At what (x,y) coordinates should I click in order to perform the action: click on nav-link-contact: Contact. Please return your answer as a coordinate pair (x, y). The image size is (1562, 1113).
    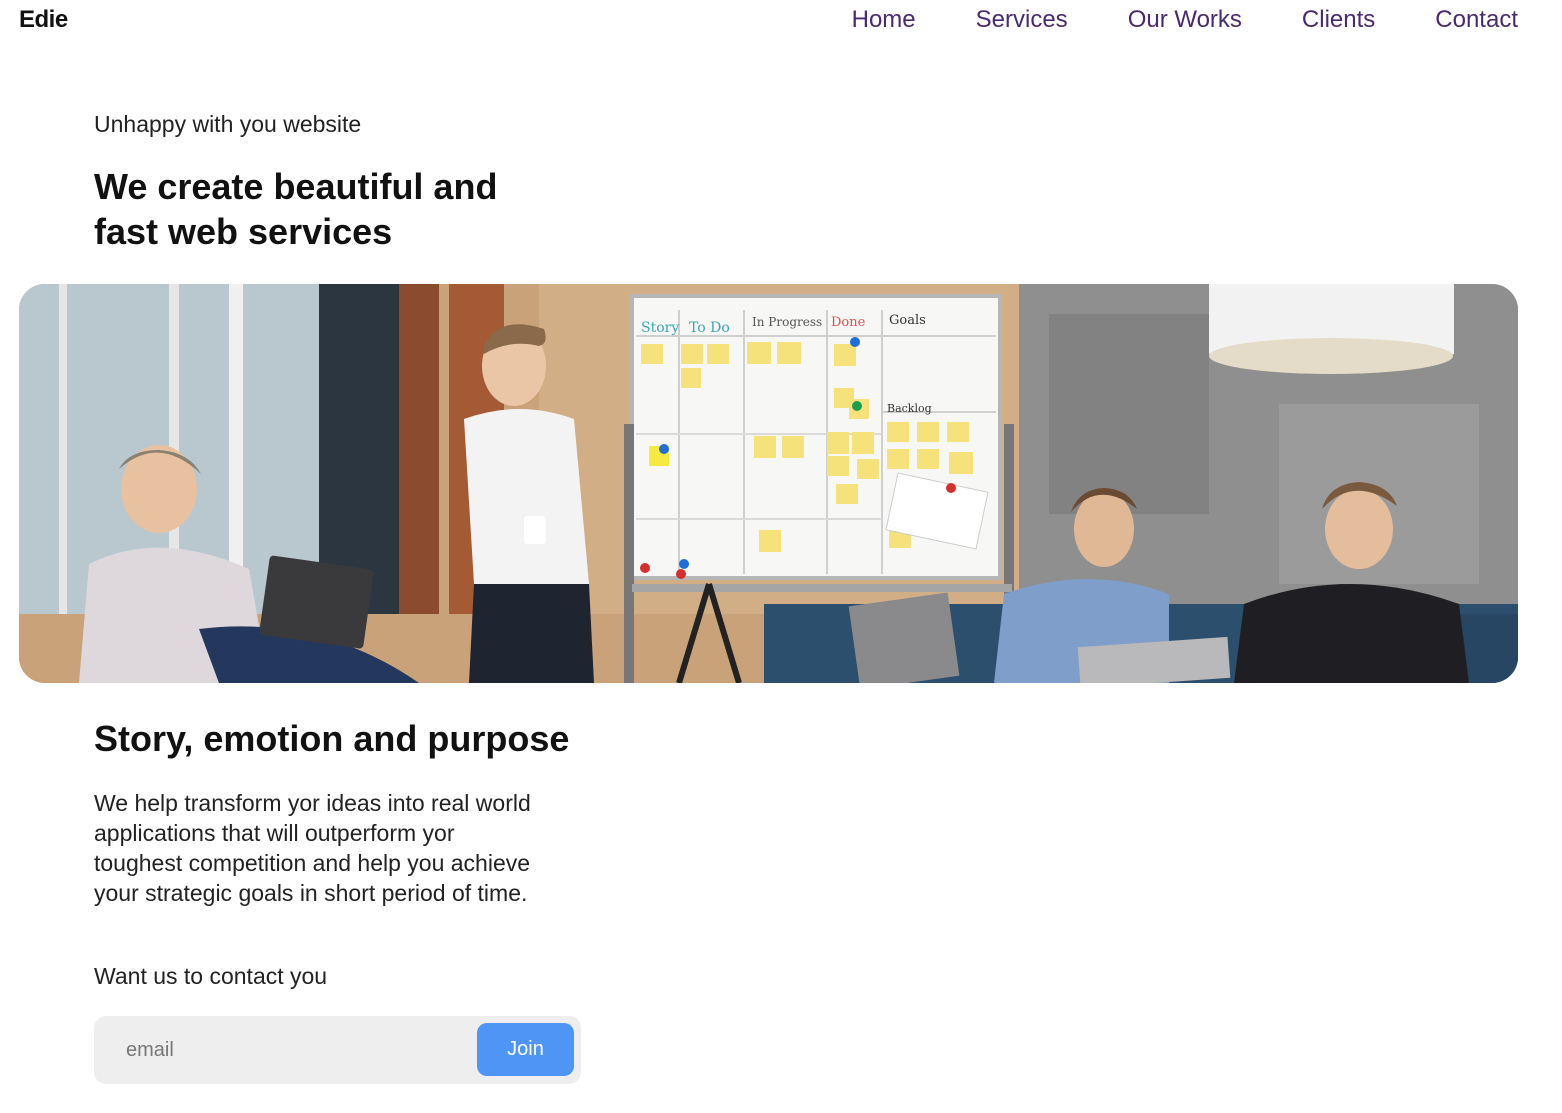
    Looking at the image, I should click on (1476, 20).